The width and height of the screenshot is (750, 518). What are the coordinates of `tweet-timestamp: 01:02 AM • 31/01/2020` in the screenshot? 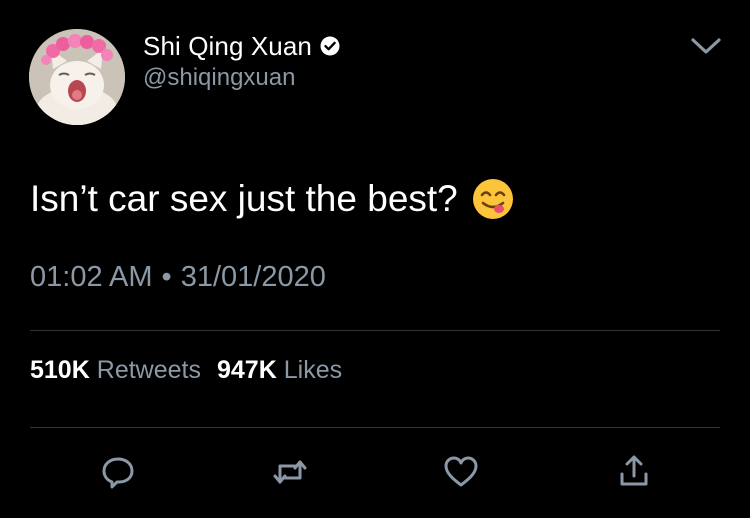 It's located at (178, 277).